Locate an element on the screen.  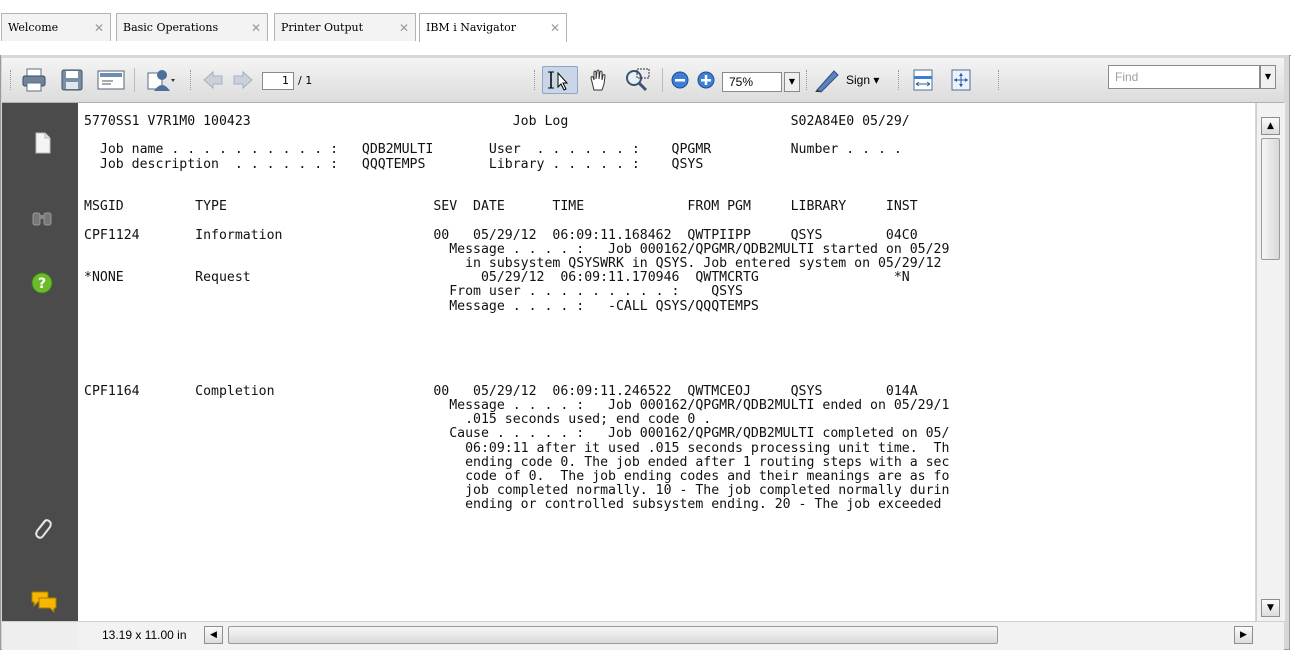
attachments-button is located at coordinates (42, 527).